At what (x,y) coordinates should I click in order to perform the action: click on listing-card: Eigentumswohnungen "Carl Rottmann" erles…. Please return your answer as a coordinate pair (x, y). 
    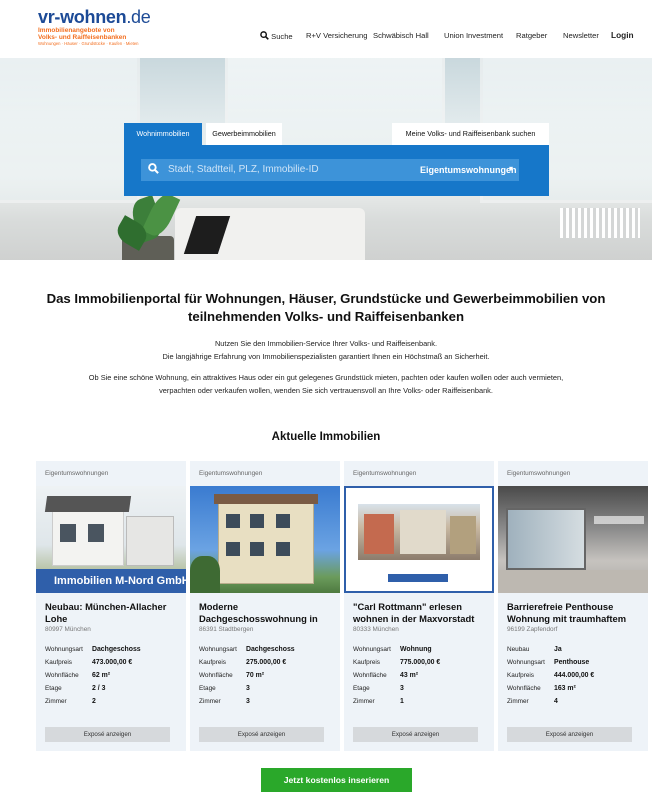
    Looking at the image, I should click on (419, 606).